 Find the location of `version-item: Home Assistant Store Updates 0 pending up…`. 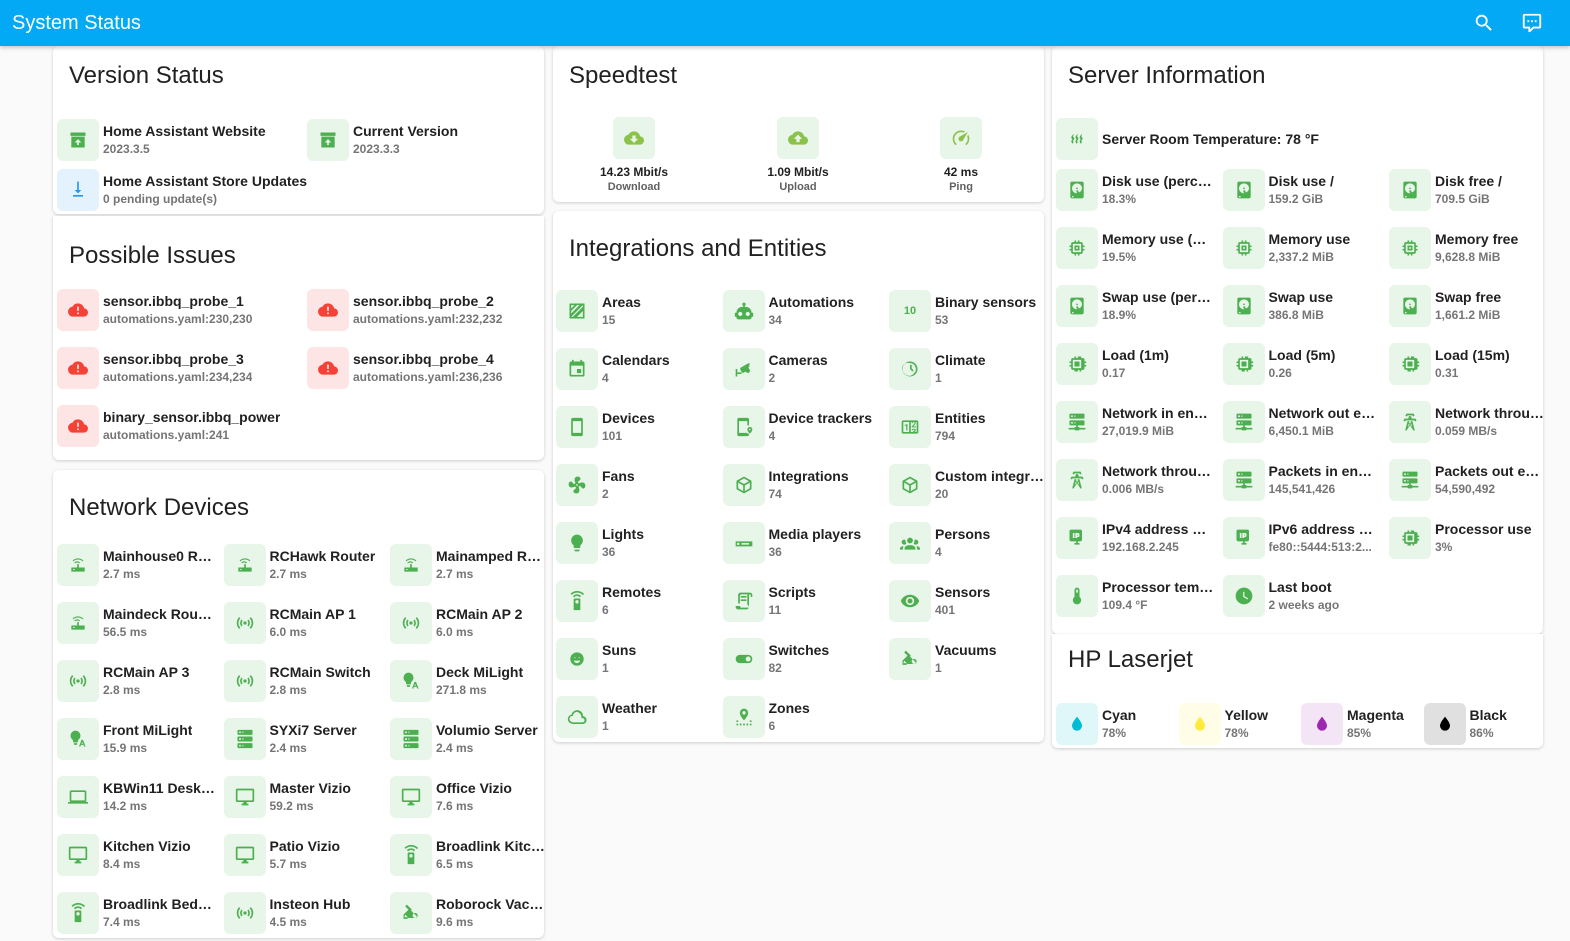

version-item: Home Assistant Store Updates 0 pending up… is located at coordinates (297, 190).